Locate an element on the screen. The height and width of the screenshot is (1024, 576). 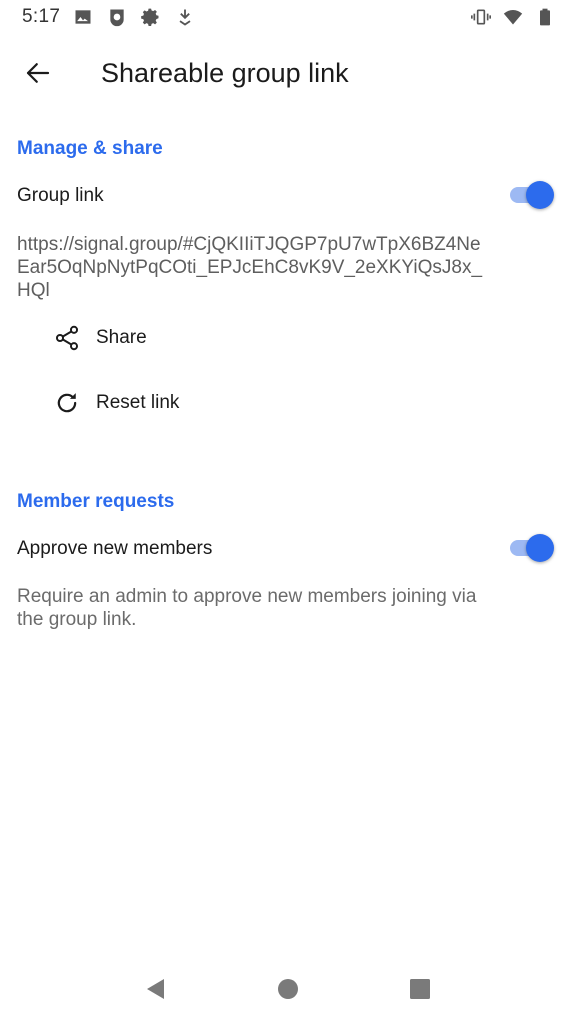
approve-new-members-toggle is located at coordinates (531, 548).